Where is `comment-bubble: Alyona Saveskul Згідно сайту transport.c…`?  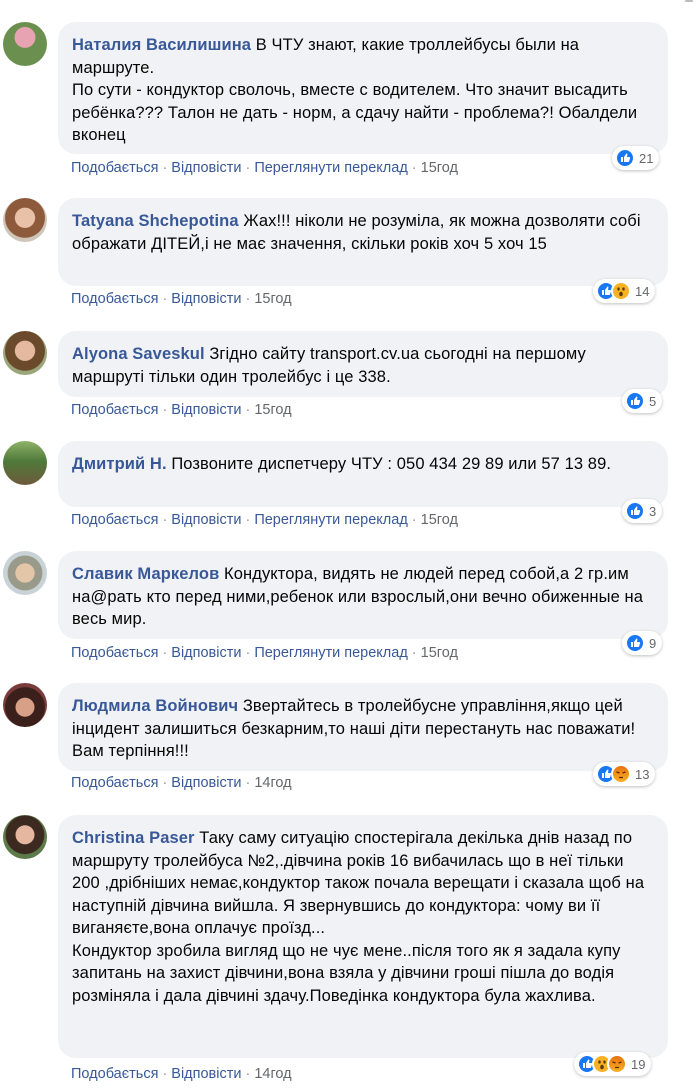
comment-bubble: Alyona Saveskul Згідно сайту transport.c… is located at coordinates (363, 364).